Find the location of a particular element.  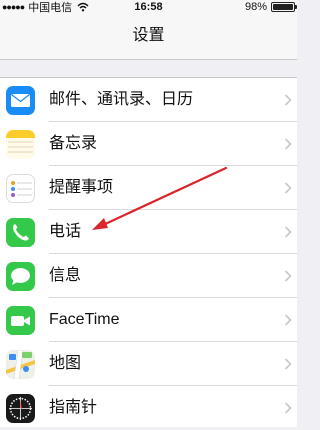

settings-item-phone: 电话 is located at coordinates (148, 232).